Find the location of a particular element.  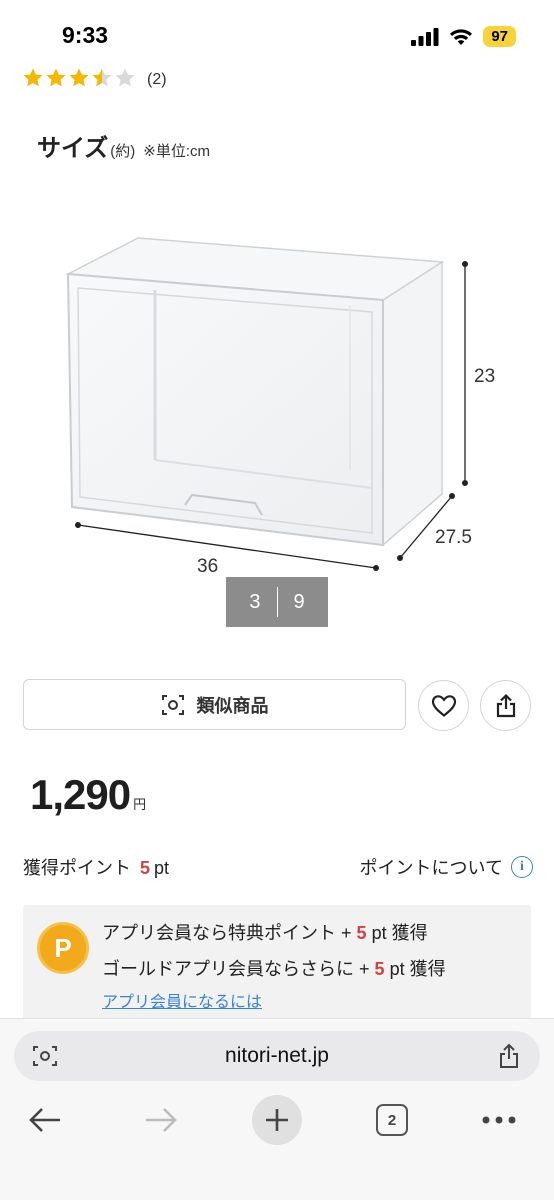

browser-nav: 2 is located at coordinates (277, 1123).